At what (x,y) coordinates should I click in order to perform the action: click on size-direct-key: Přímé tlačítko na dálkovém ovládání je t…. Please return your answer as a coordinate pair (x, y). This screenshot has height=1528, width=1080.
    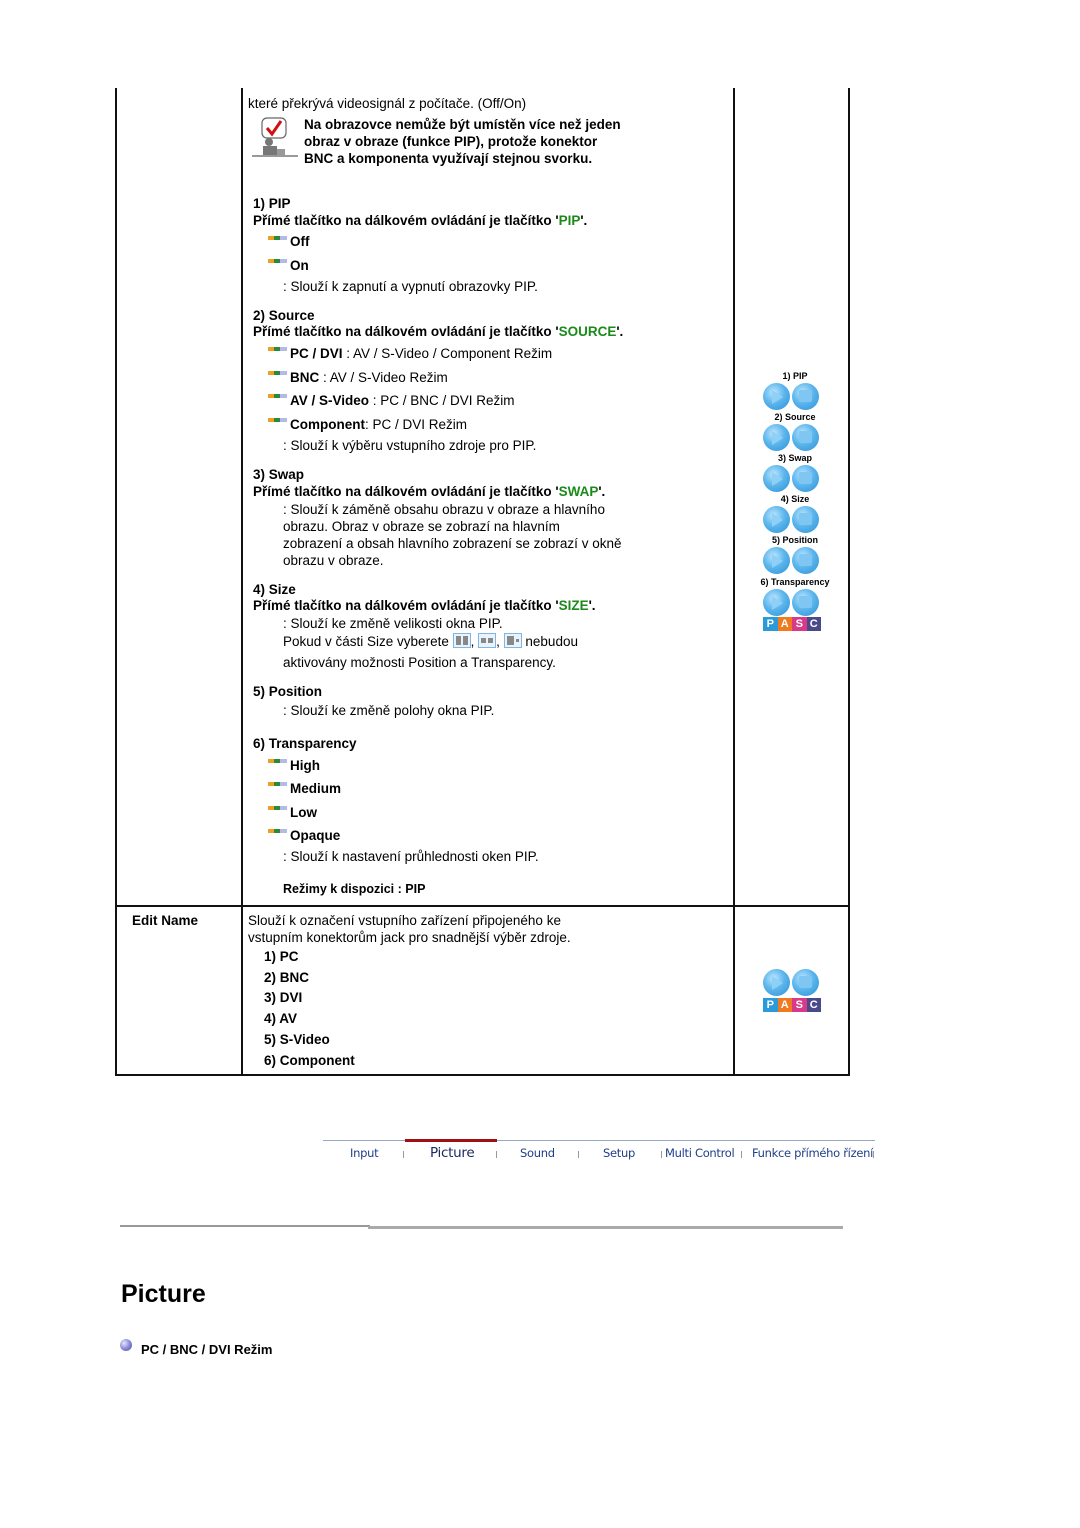
    Looking at the image, I should click on (424, 605).